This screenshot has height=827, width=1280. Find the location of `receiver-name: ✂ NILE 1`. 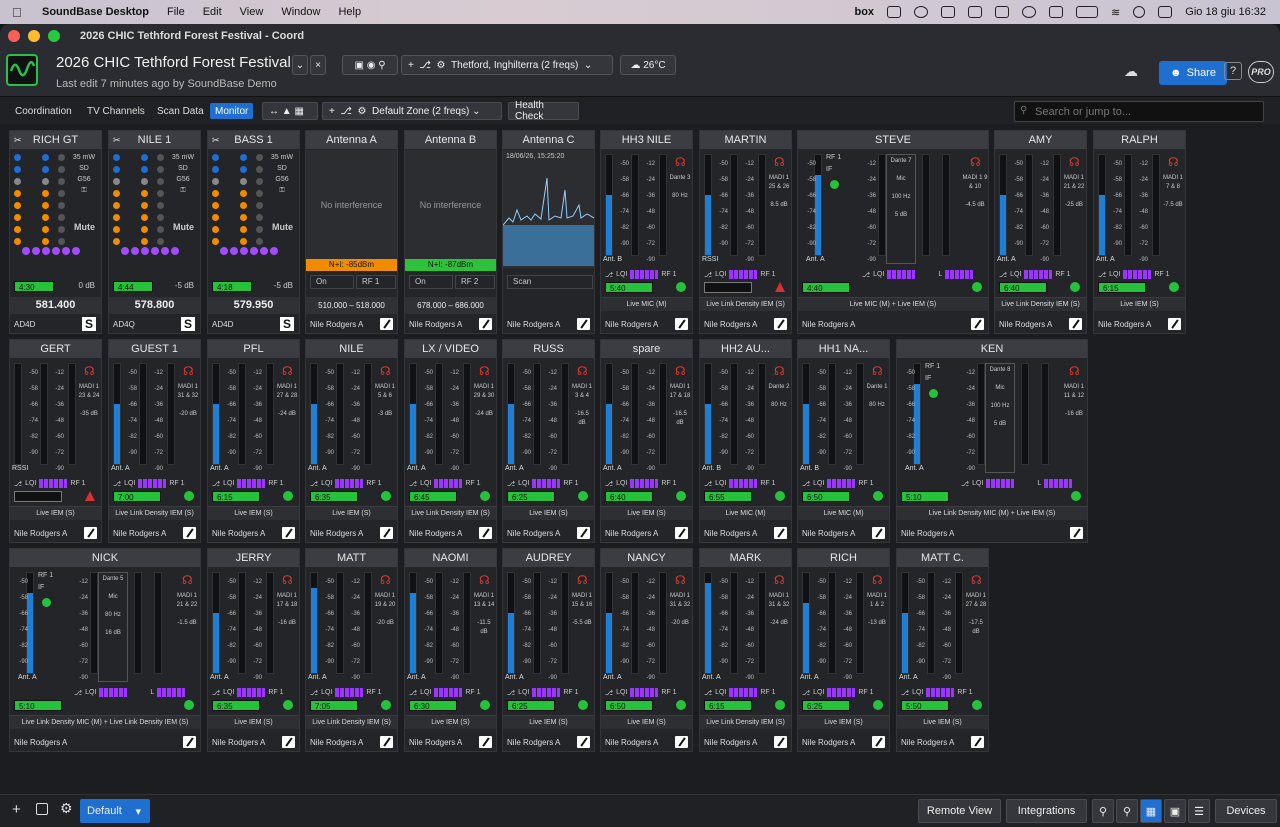

receiver-name: ✂ NILE 1 is located at coordinates (154, 140).